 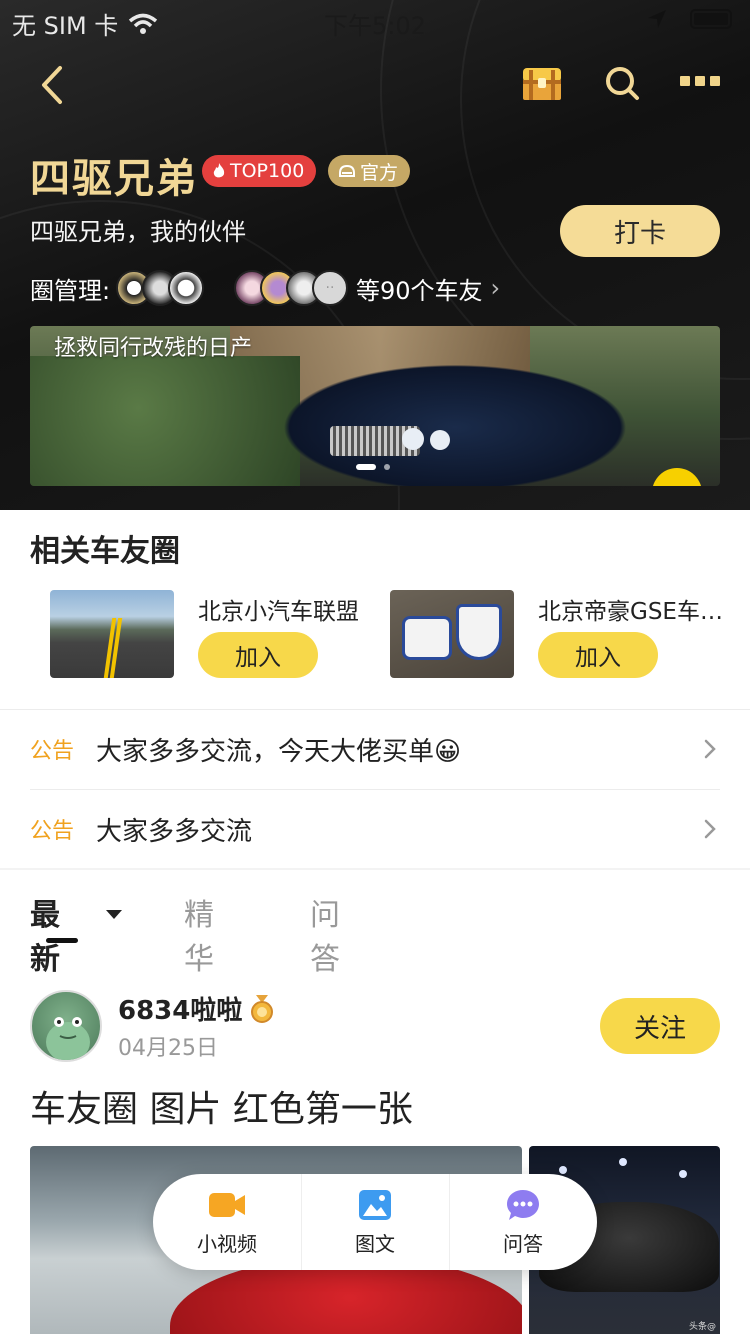 I want to click on tab-latest: 最新, so click(x=45, y=934).